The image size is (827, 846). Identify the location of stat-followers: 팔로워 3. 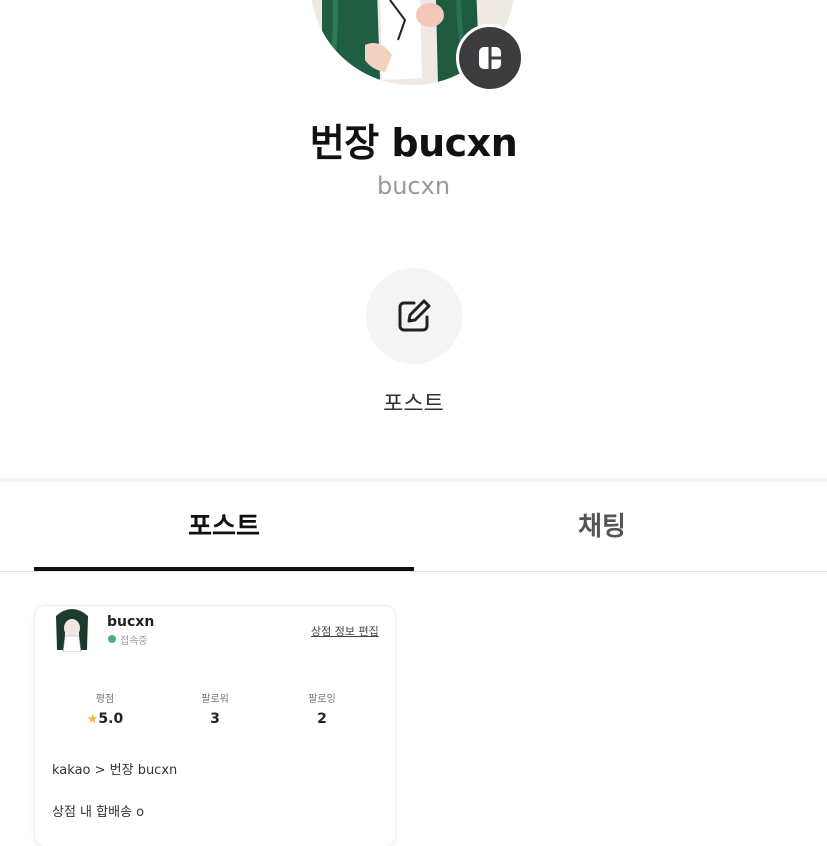
(215, 708).